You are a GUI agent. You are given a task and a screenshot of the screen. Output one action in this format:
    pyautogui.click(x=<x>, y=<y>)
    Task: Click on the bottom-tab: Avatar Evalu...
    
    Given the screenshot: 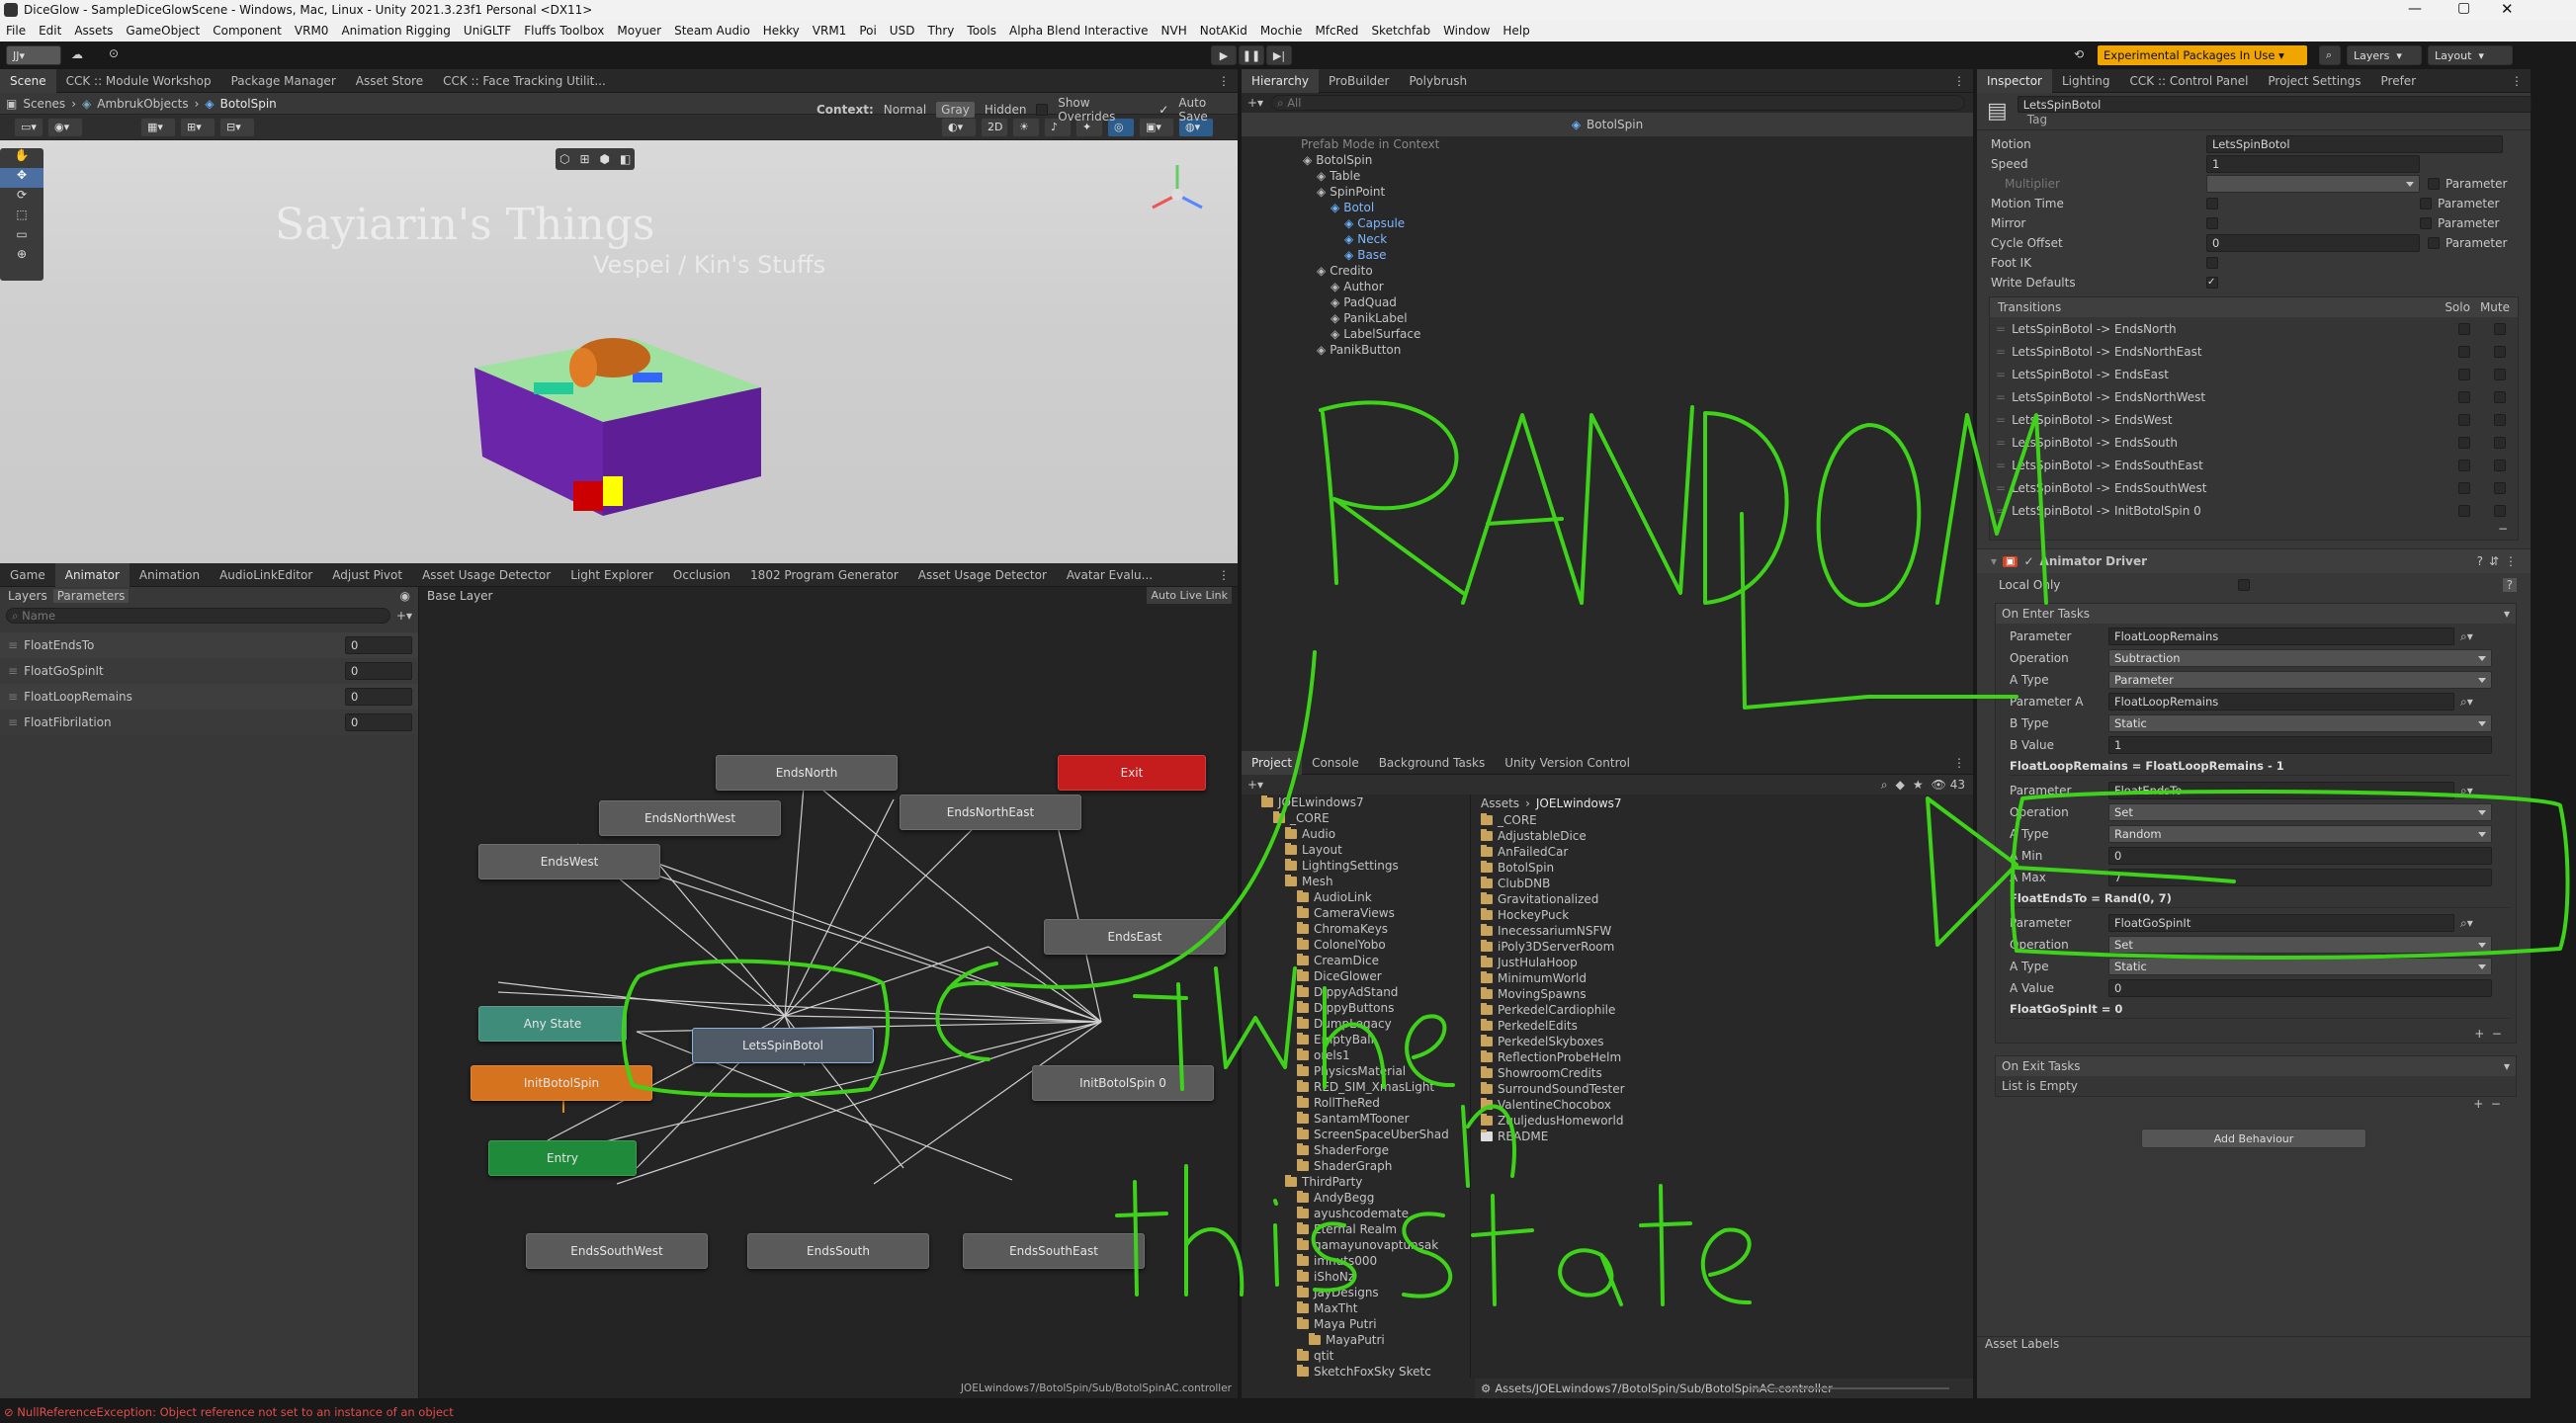 What is the action you would take?
    pyautogui.click(x=1109, y=575)
    